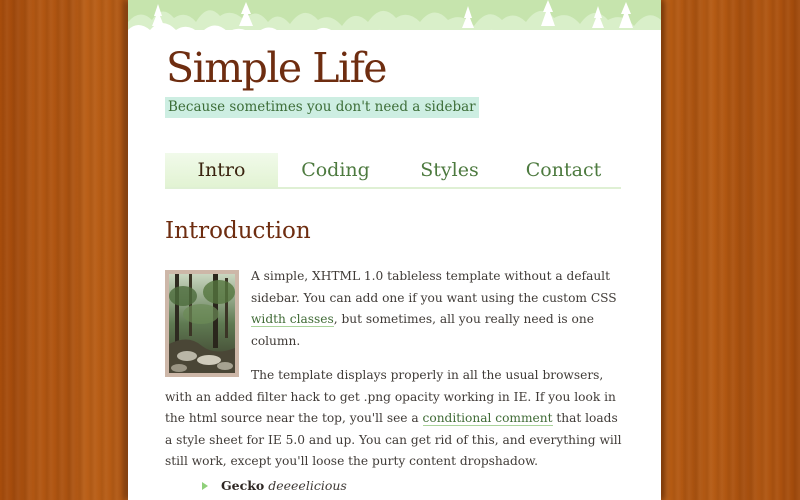  Describe the element at coordinates (277, 68) in the screenshot. I see `site-title: Simple Life` at that location.